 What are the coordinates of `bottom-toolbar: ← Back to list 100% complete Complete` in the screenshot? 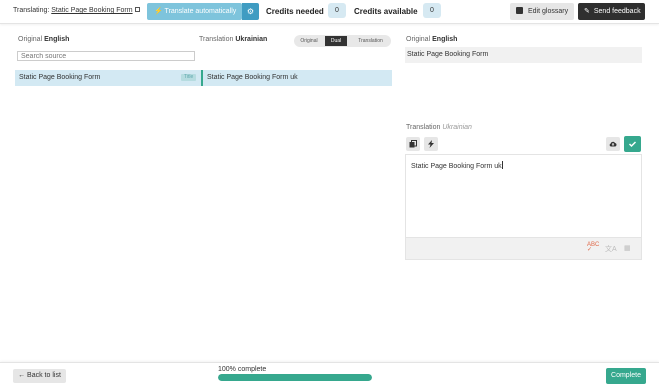 It's located at (329, 374).